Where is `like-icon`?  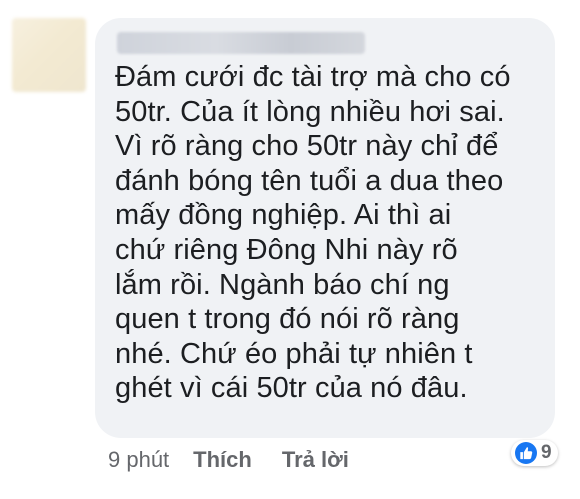
like-icon is located at coordinates (526, 453).